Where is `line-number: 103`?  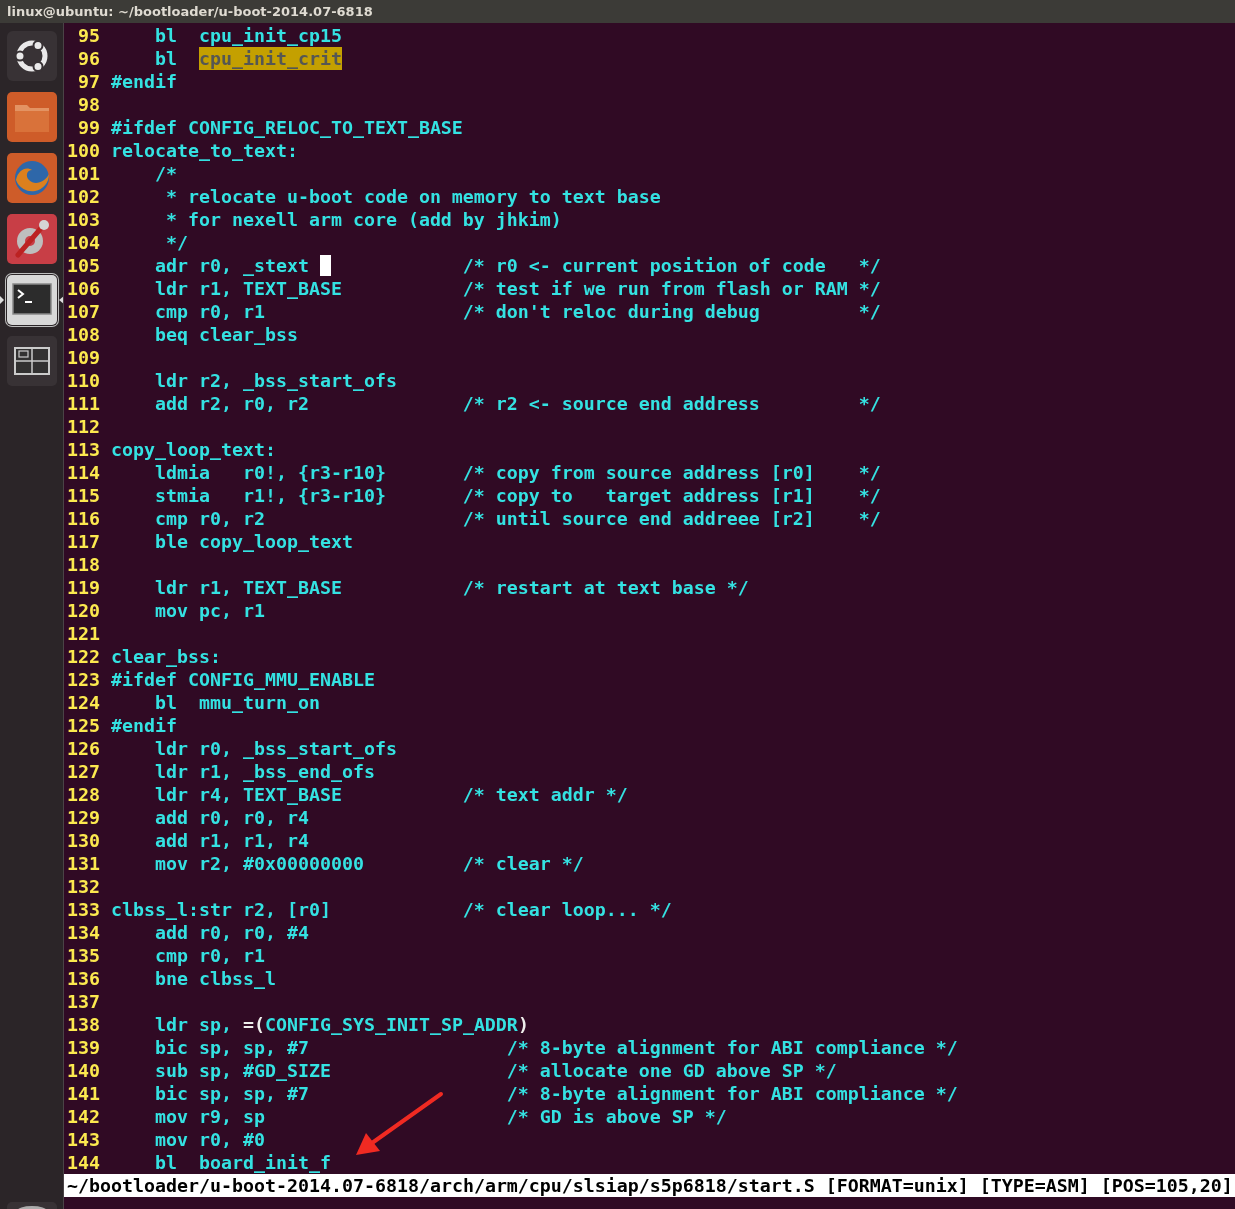 line-number: 103 is located at coordinates (83, 219).